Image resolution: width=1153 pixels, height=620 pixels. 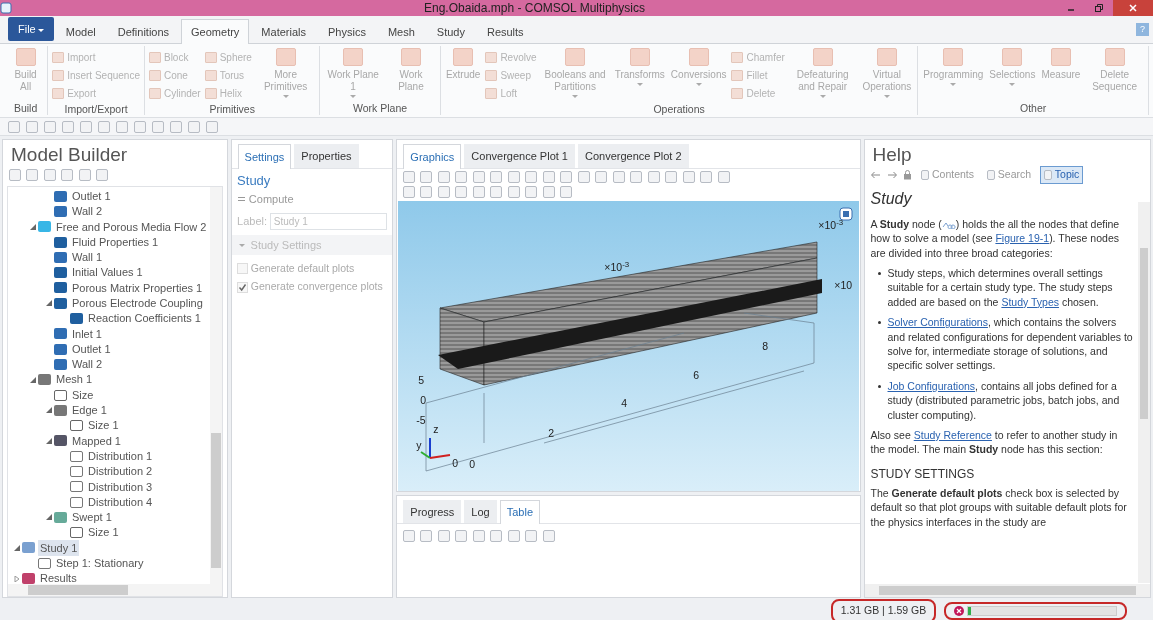 I want to click on tree-item: Distribution 2, so click(x=120, y=471).